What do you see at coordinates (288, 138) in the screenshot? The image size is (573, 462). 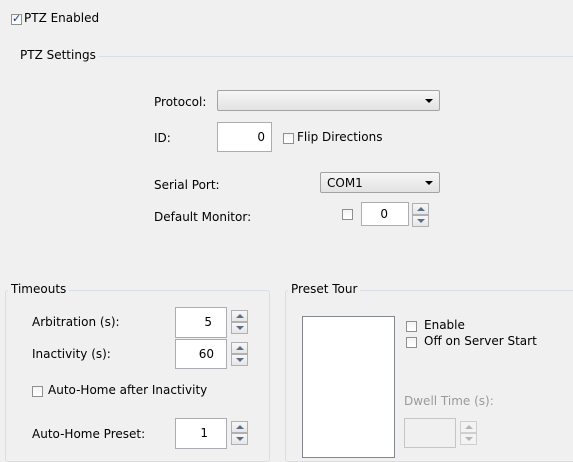 I see `flip-directions-checkbox` at bounding box center [288, 138].